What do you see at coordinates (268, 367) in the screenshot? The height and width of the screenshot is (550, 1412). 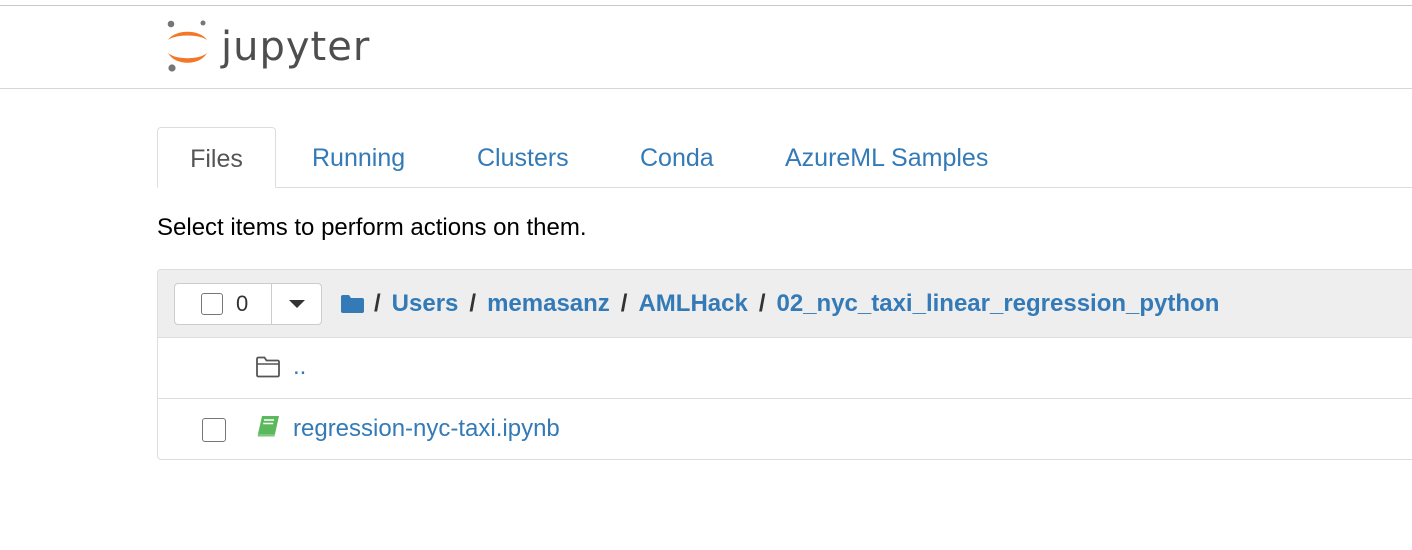 I see `folder-open-icon` at bounding box center [268, 367].